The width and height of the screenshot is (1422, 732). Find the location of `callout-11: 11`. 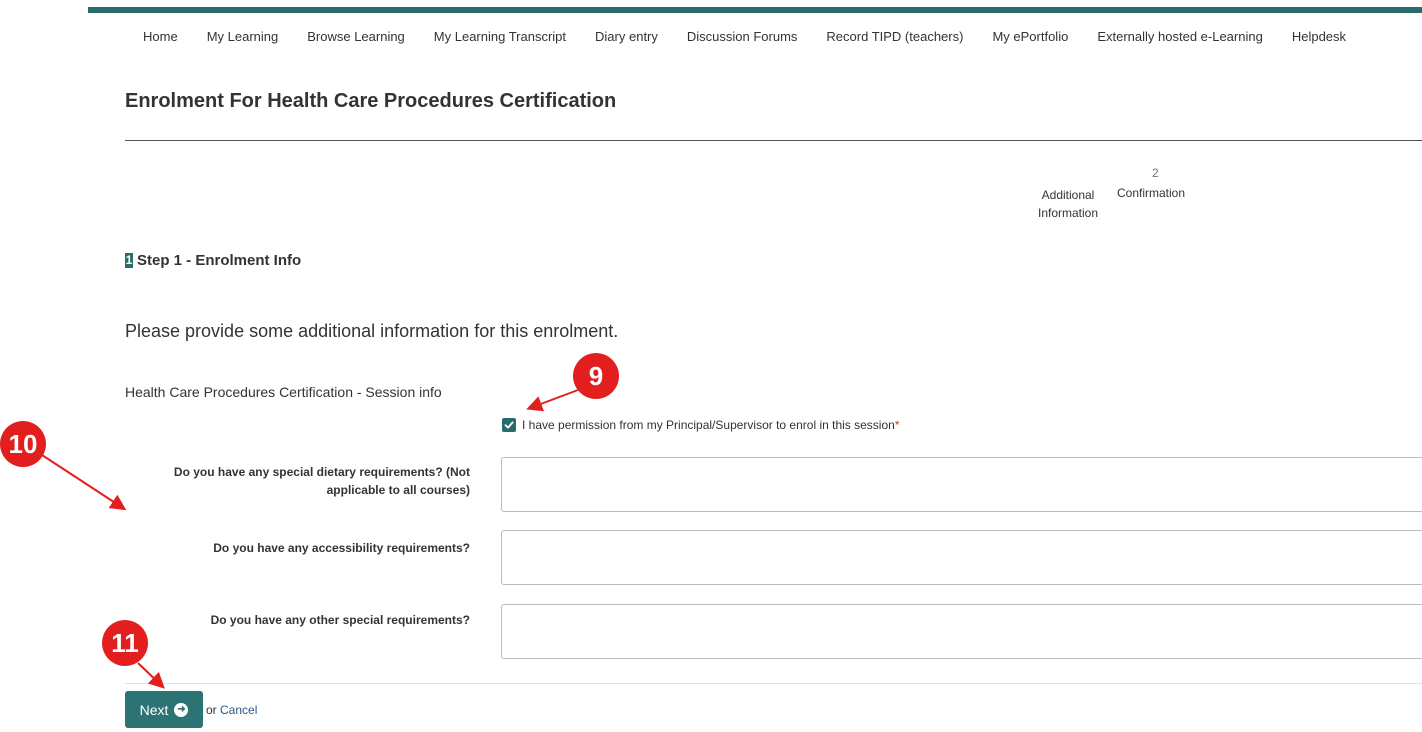

callout-11: 11 is located at coordinates (125, 643).